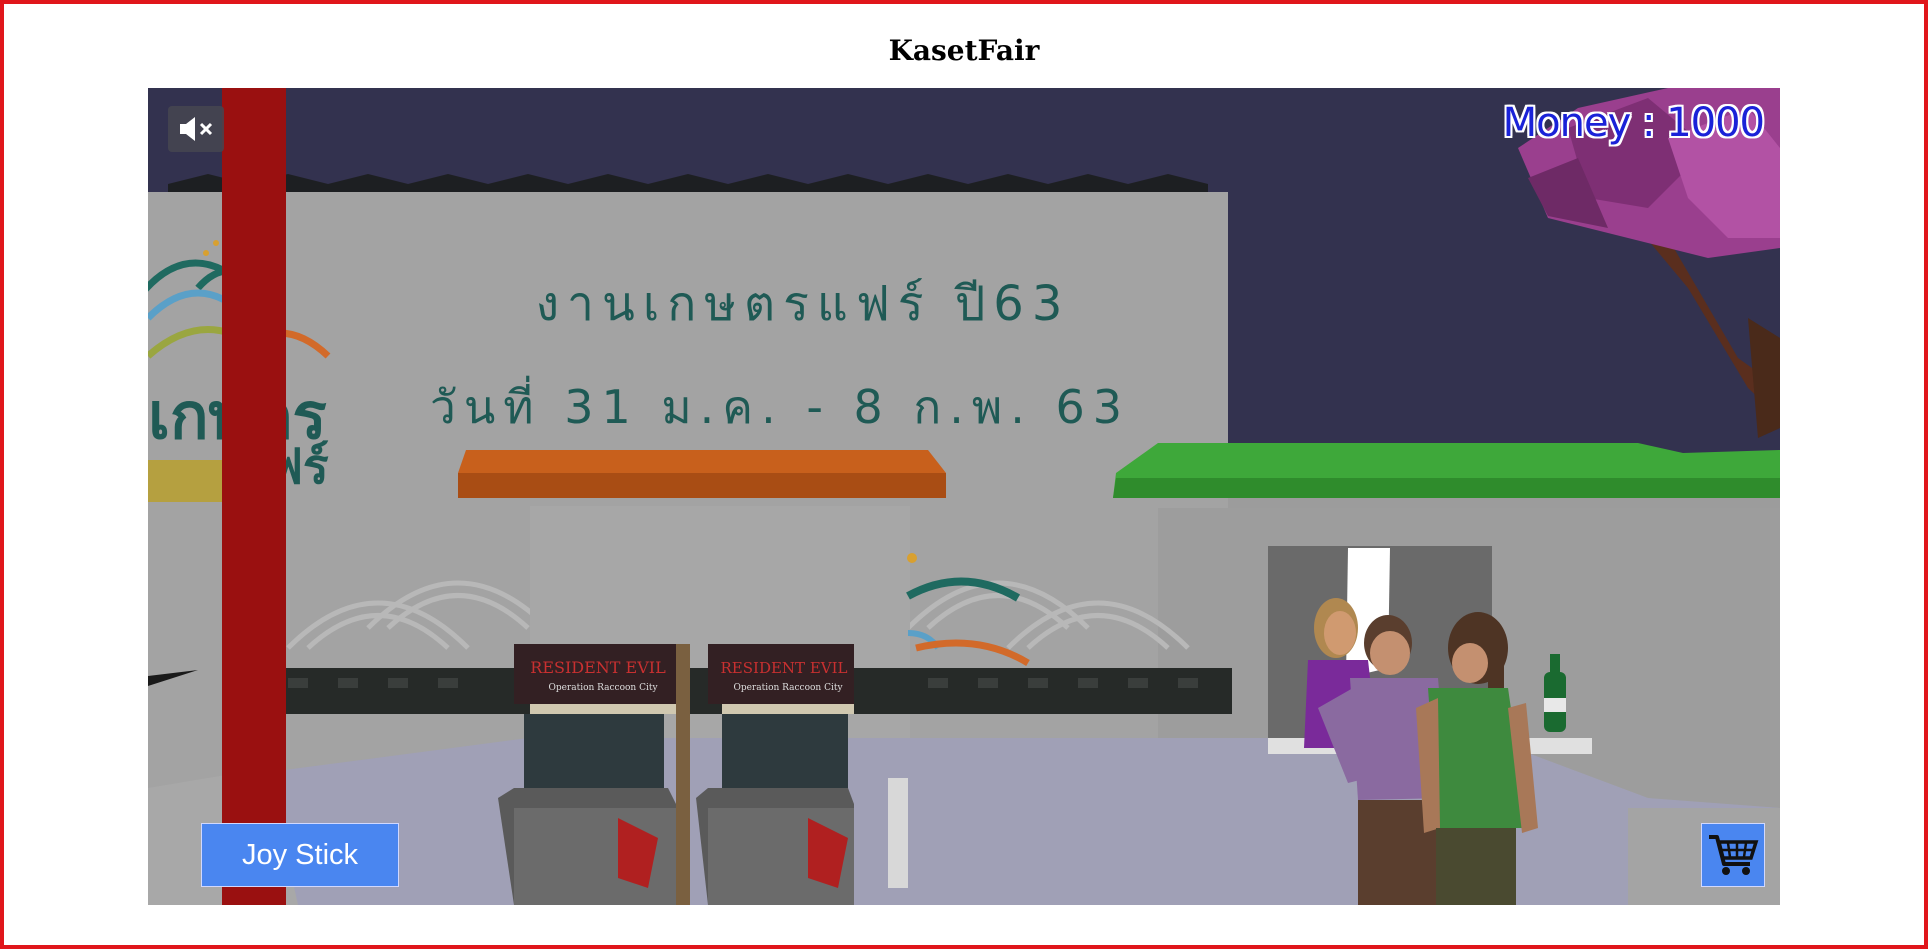 The width and height of the screenshot is (1928, 949). Describe the element at coordinates (594, 774) in the screenshot. I see `arcade-machine-1: RESIDENT EVIL Operation Raccoon City` at that location.